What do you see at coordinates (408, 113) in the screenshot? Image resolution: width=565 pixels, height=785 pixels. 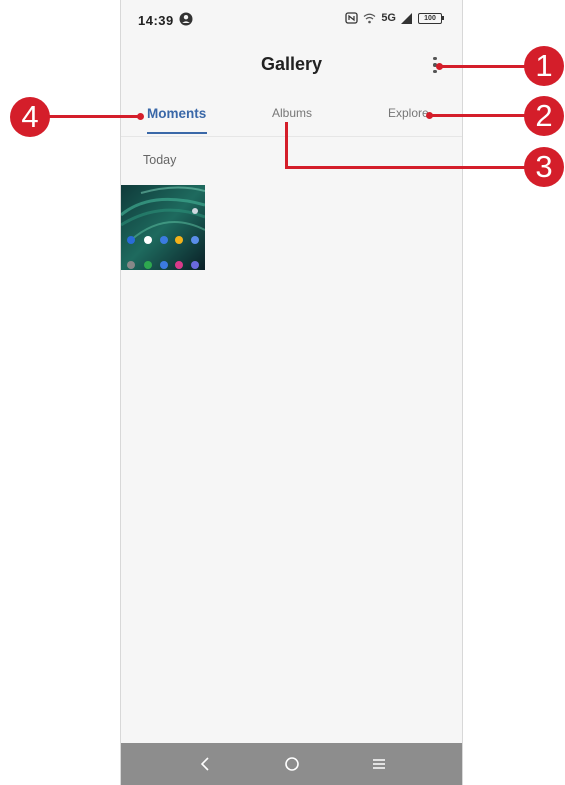 I see `tab-explore: Explore` at bounding box center [408, 113].